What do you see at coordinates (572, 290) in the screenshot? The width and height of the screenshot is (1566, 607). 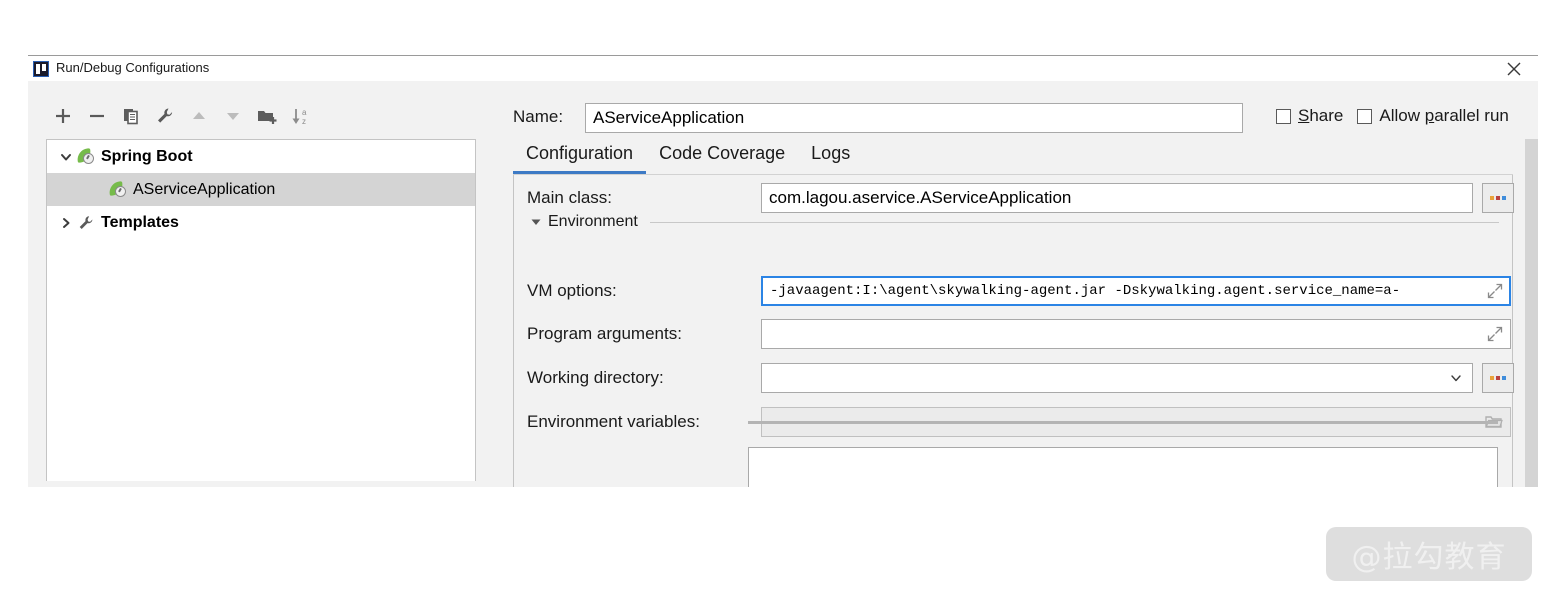 I see `vm-options-label: VM options:` at bounding box center [572, 290].